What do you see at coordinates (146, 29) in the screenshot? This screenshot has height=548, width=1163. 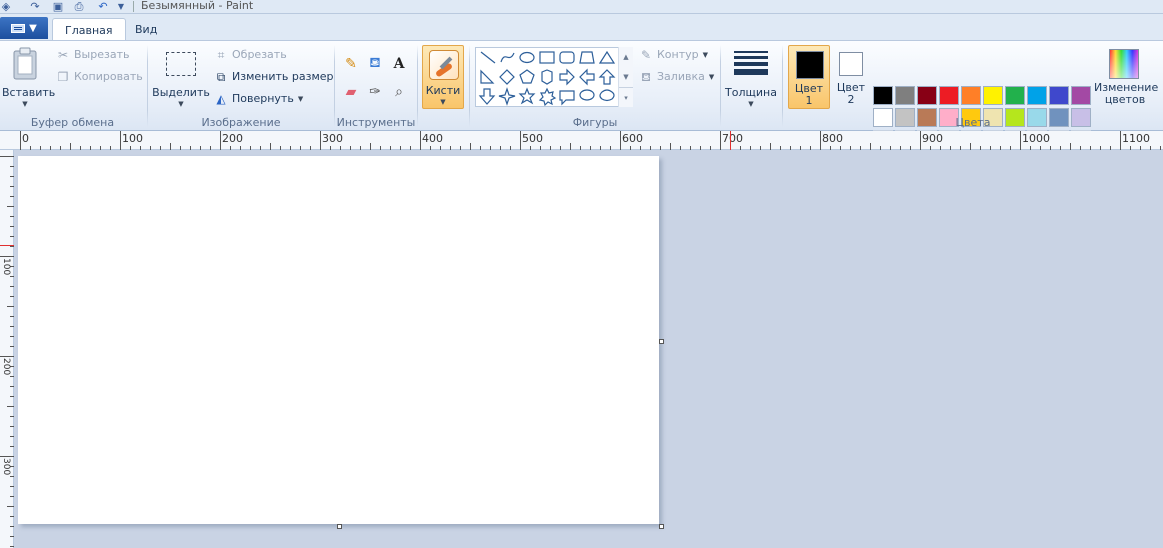 I see `tab-view: Вид` at bounding box center [146, 29].